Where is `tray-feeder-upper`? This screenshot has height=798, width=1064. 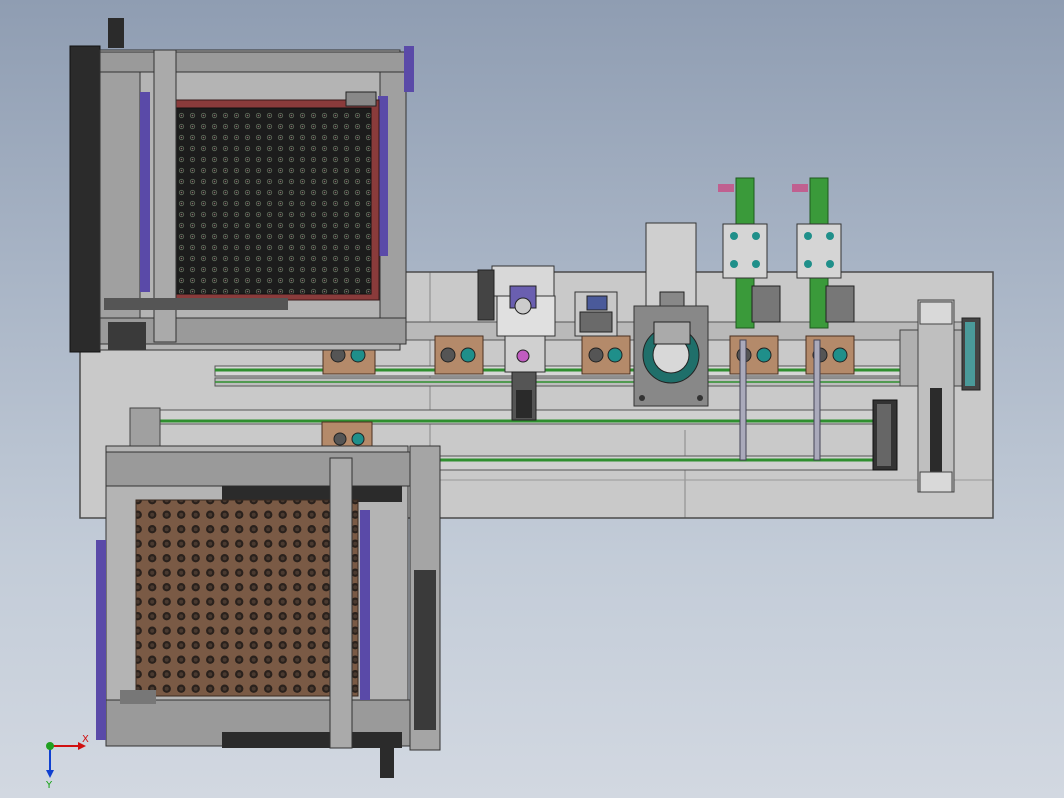
tray-feeder-upper is located at coordinates (241, 185).